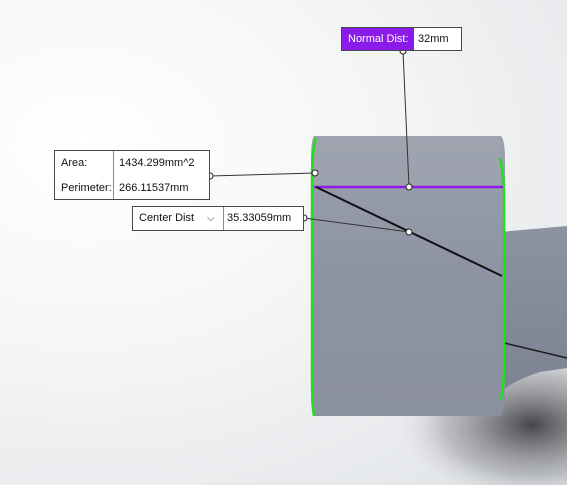  I want to click on area-value: 1434.299mm^2, so click(157, 163).